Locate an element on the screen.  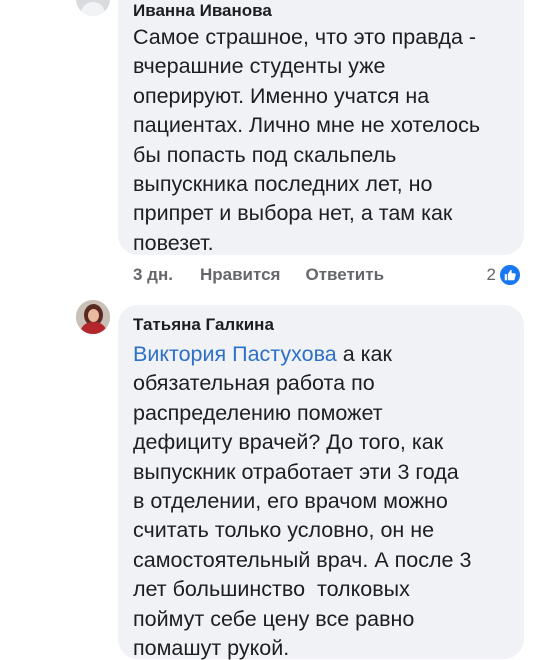
comment-actions: 3 дн. Нравится Ответить is located at coordinates (258, 275).